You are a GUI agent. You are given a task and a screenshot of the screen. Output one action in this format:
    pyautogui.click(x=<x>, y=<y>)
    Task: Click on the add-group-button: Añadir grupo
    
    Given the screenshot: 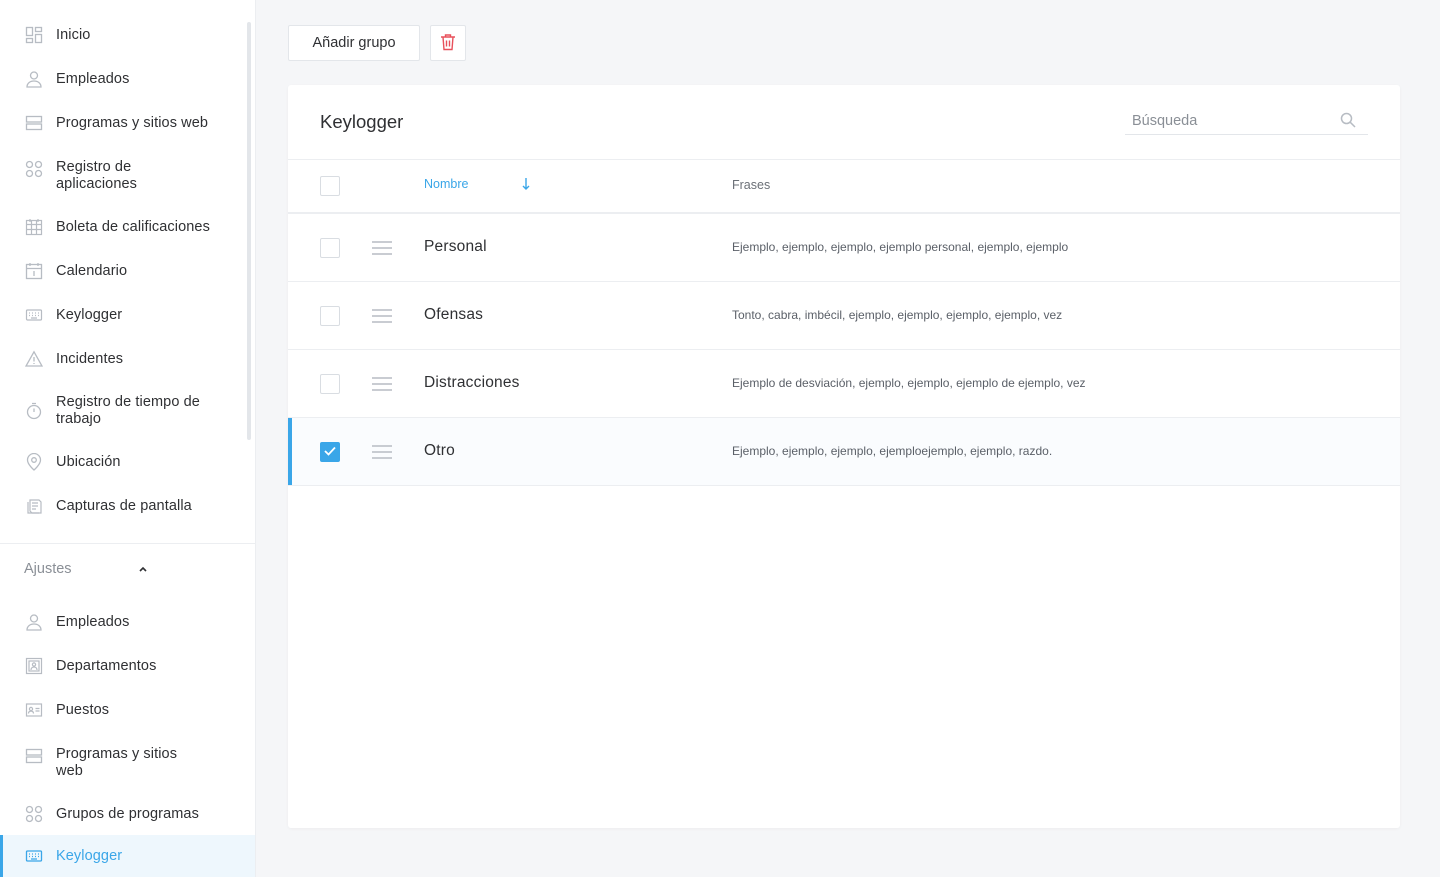 What is the action you would take?
    pyautogui.click(x=354, y=43)
    